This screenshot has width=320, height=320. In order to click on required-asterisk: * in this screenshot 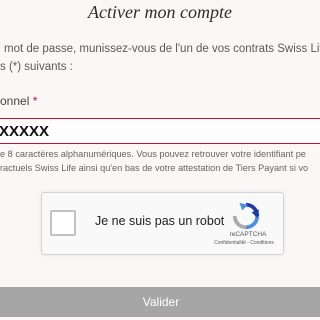, I will do `click(35, 101)`.